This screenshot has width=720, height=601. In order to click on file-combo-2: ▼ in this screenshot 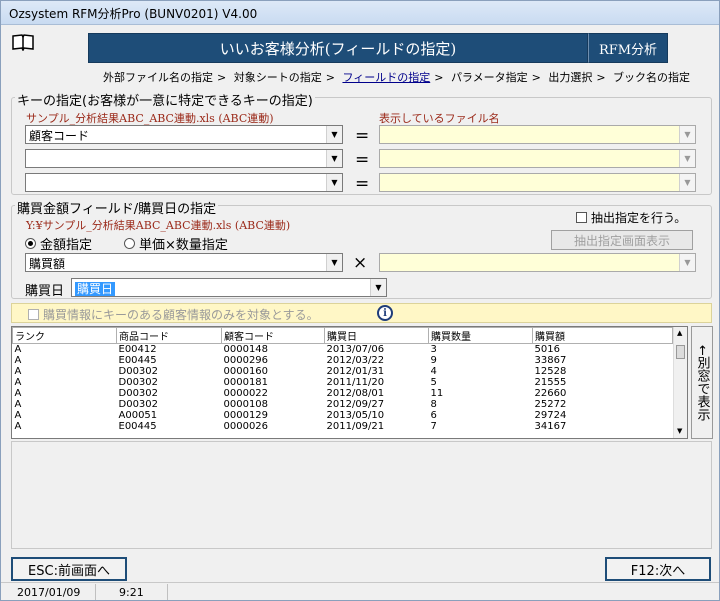, I will do `click(537, 158)`.